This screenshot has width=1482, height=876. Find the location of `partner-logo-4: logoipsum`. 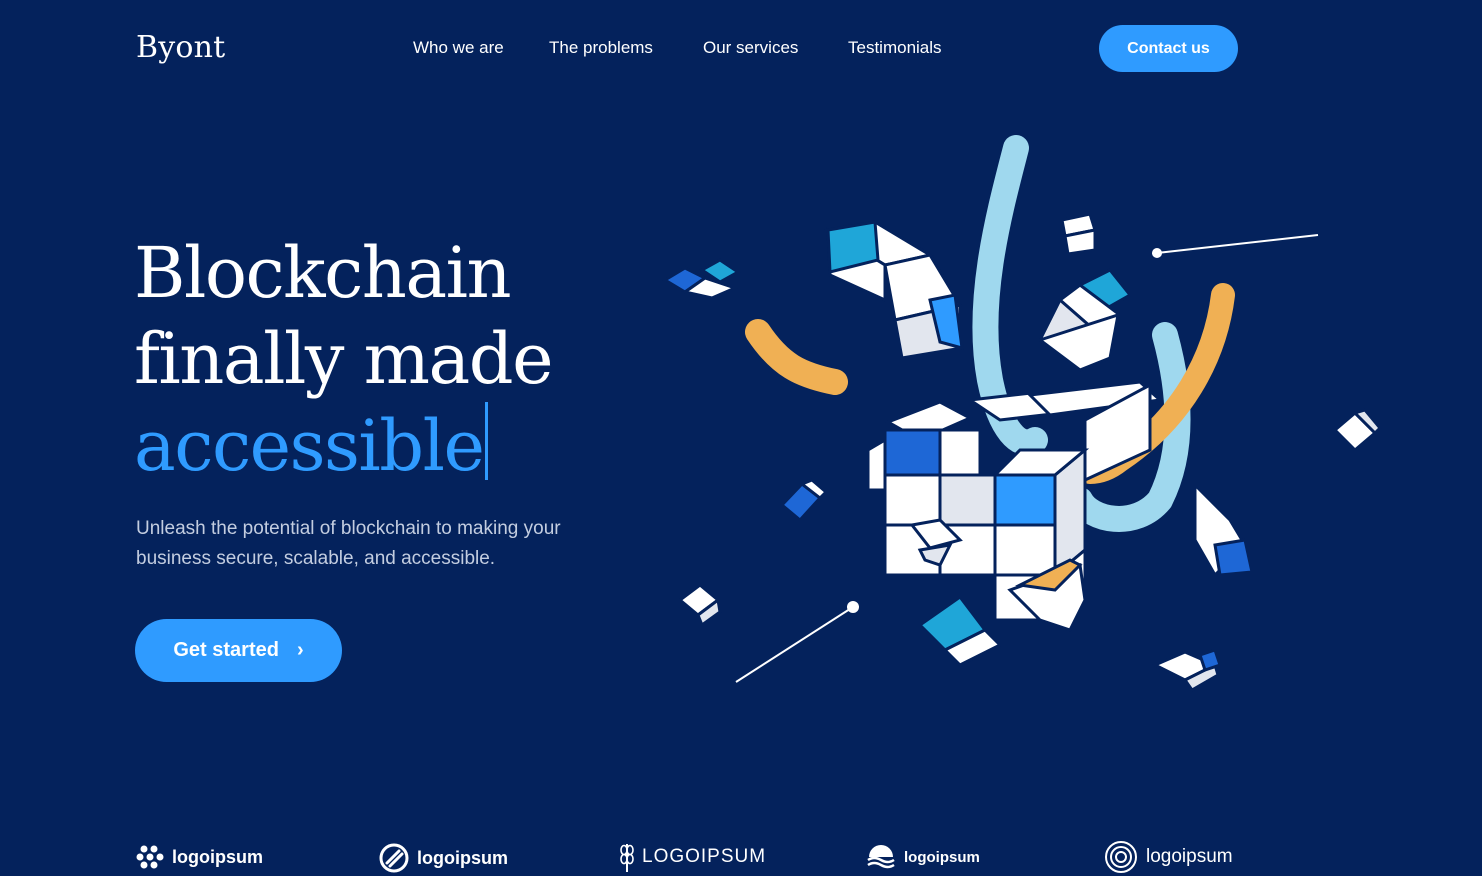

partner-logo-4: logoipsum is located at coordinates (923, 857).